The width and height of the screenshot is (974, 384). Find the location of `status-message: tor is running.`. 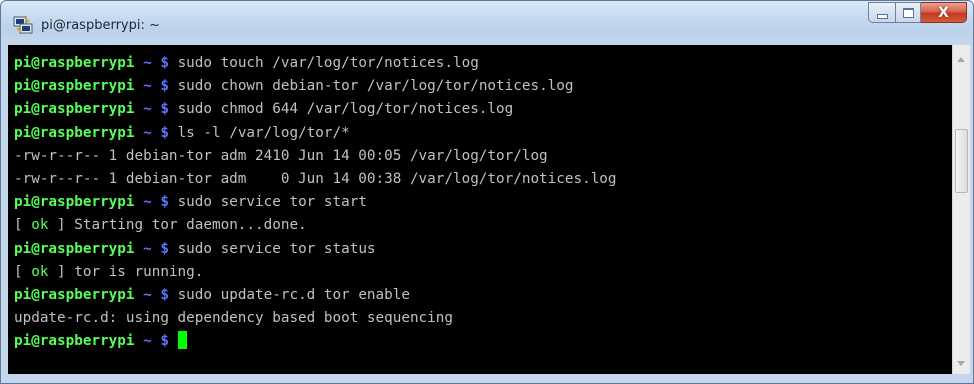

status-message: tor is running. is located at coordinates (139, 271).